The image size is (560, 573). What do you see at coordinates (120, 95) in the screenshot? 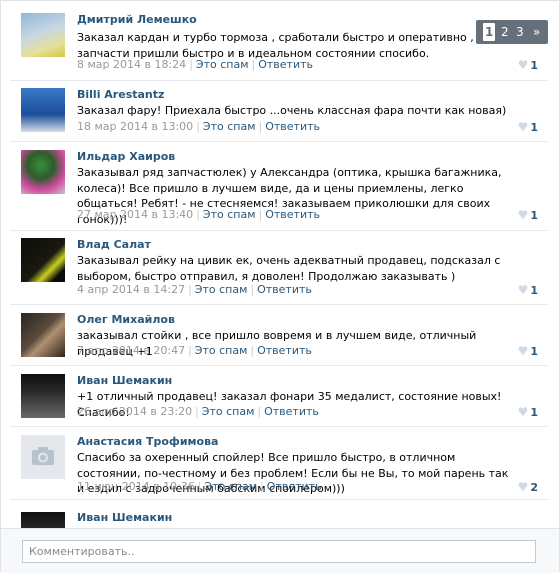
I see `comment-author: Billi Arestantz` at bounding box center [120, 95].